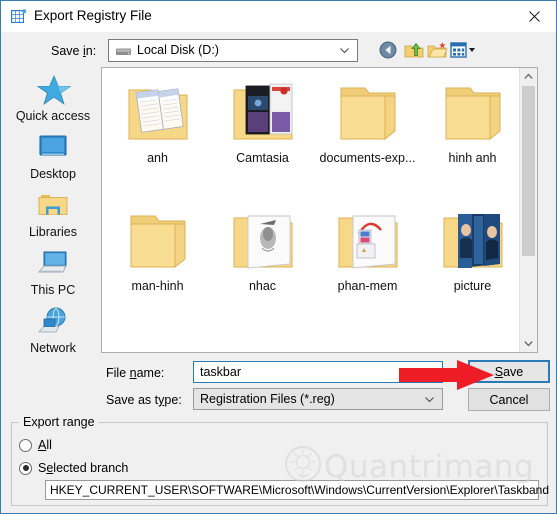 This screenshot has width=557, height=514. I want to click on file-label: nhac, so click(262, 286).